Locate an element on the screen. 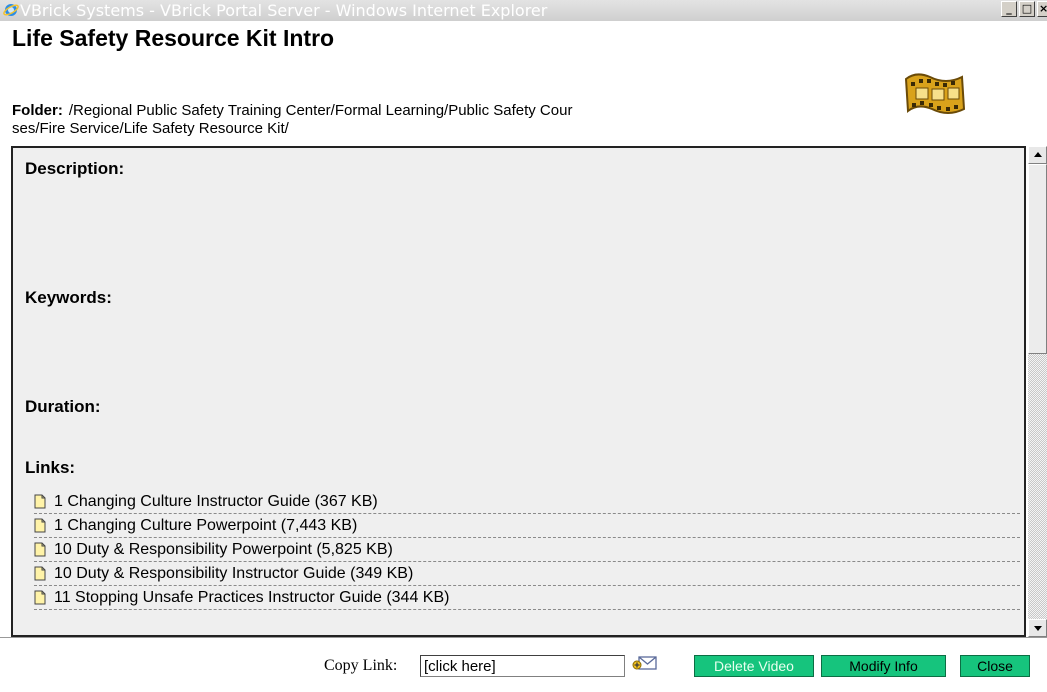  ie-icon is located at coordinates (11, 10).